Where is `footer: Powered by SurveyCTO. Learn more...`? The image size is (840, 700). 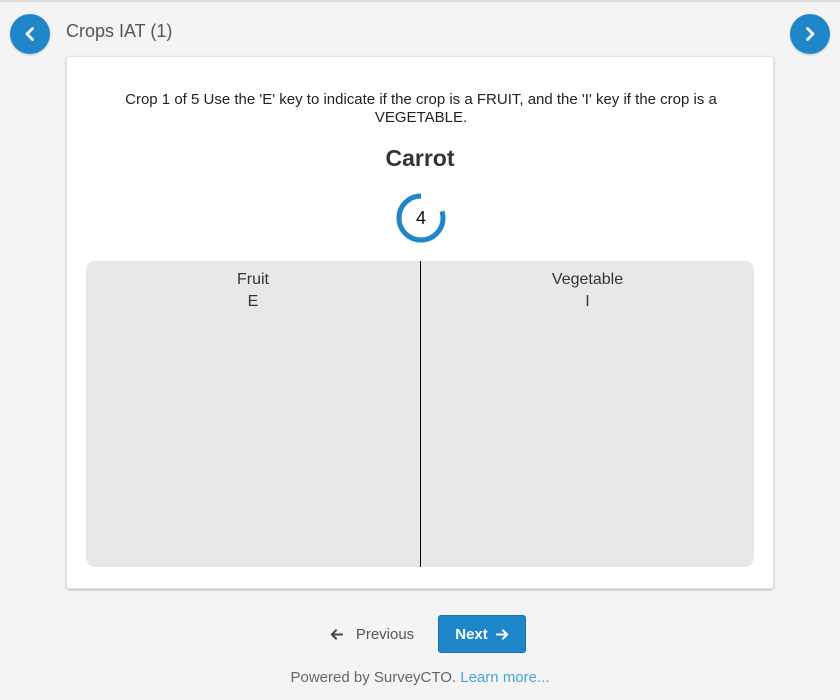
footer: Powered by SurveyCTO. Learn more... is located at coordinates (420, 677).